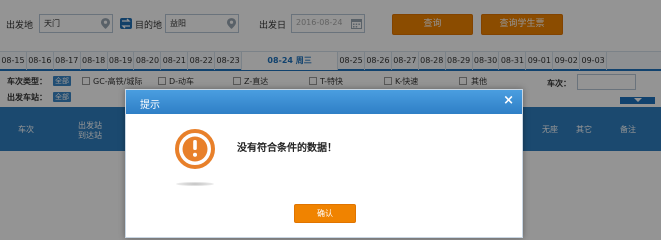 This screenshot has height=240, width=661. Describe the element at coordinates (325, 213) in the screenshot. I see `confirm-button: 确认` at that location.